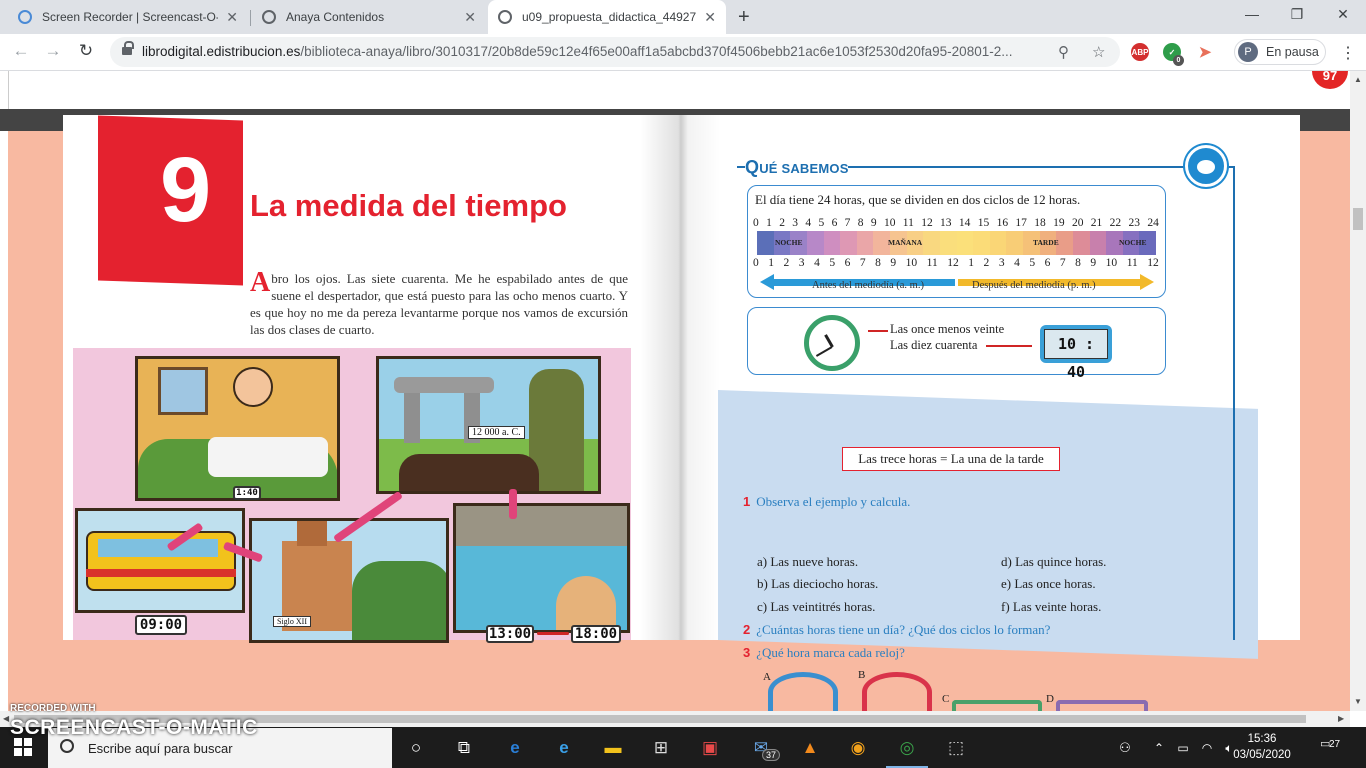 This screenshot has height=768, width=1366. I want to click on mail-icon: ✉ 37, so click(764, 748).